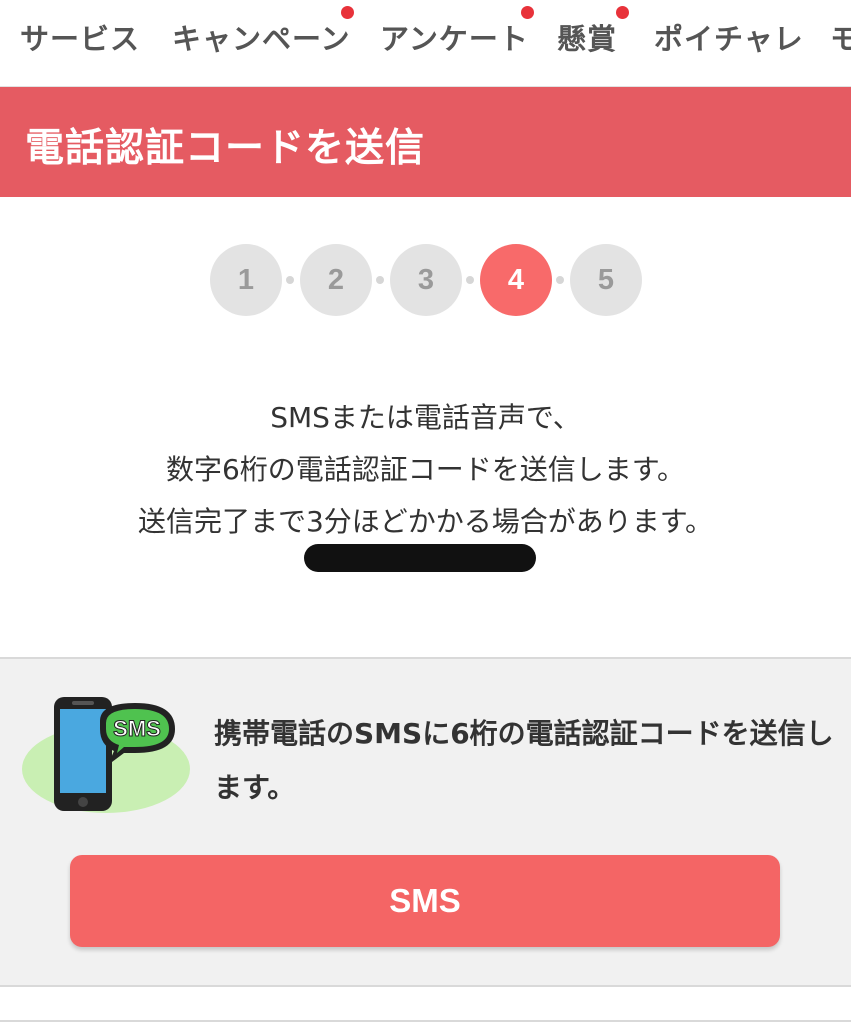 This screenshot has height=1024, width=851. Describe the element at coordinates (80, 37) in the screenshot. I see `nav-item-service: サービス` at that location.